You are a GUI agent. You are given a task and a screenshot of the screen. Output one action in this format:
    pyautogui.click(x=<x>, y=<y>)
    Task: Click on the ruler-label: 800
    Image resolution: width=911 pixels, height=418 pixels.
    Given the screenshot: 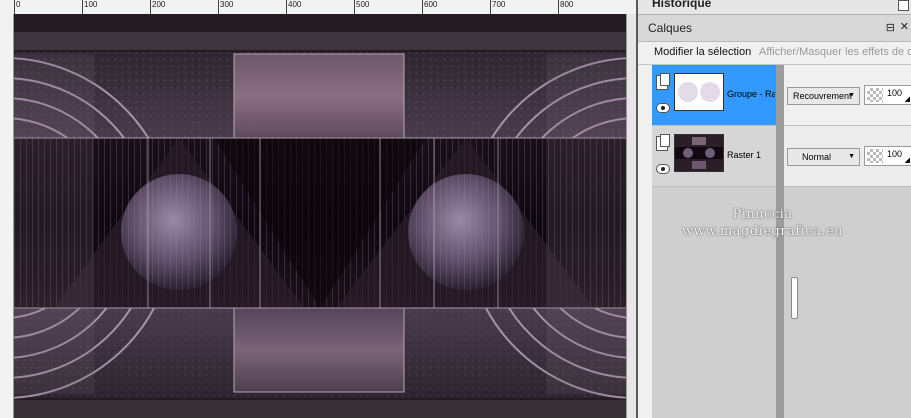 What is the action you would take?
    pyautogui.click(x=567, y=4)
    